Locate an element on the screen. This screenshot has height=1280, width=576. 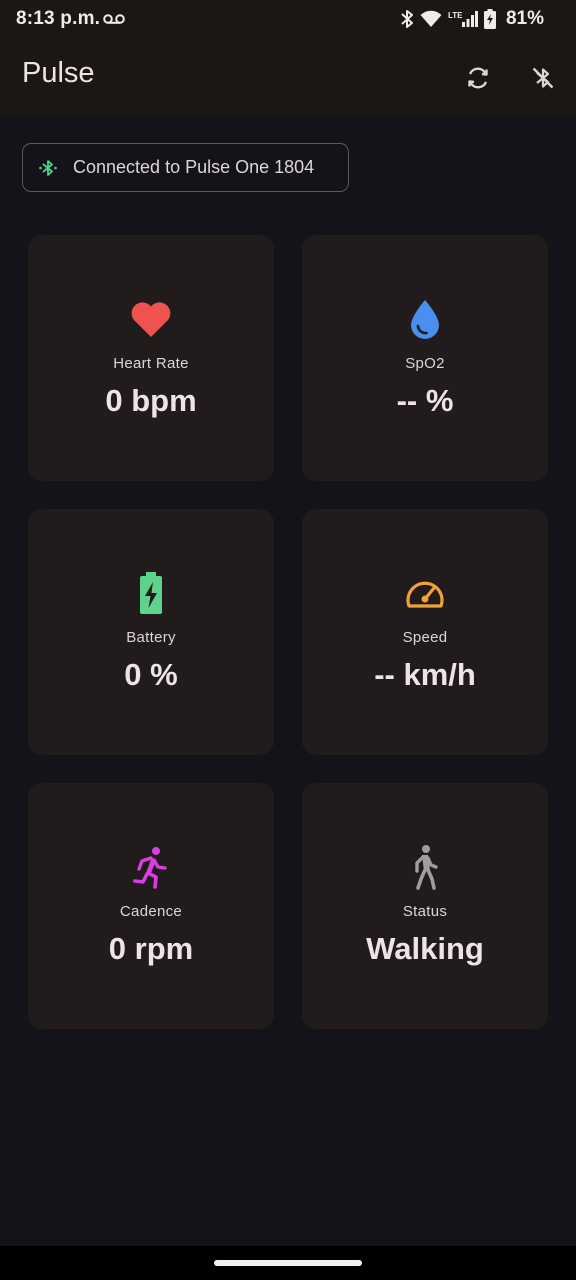
speed-card: Speed -- km/h is located at coordinates (425, 632).